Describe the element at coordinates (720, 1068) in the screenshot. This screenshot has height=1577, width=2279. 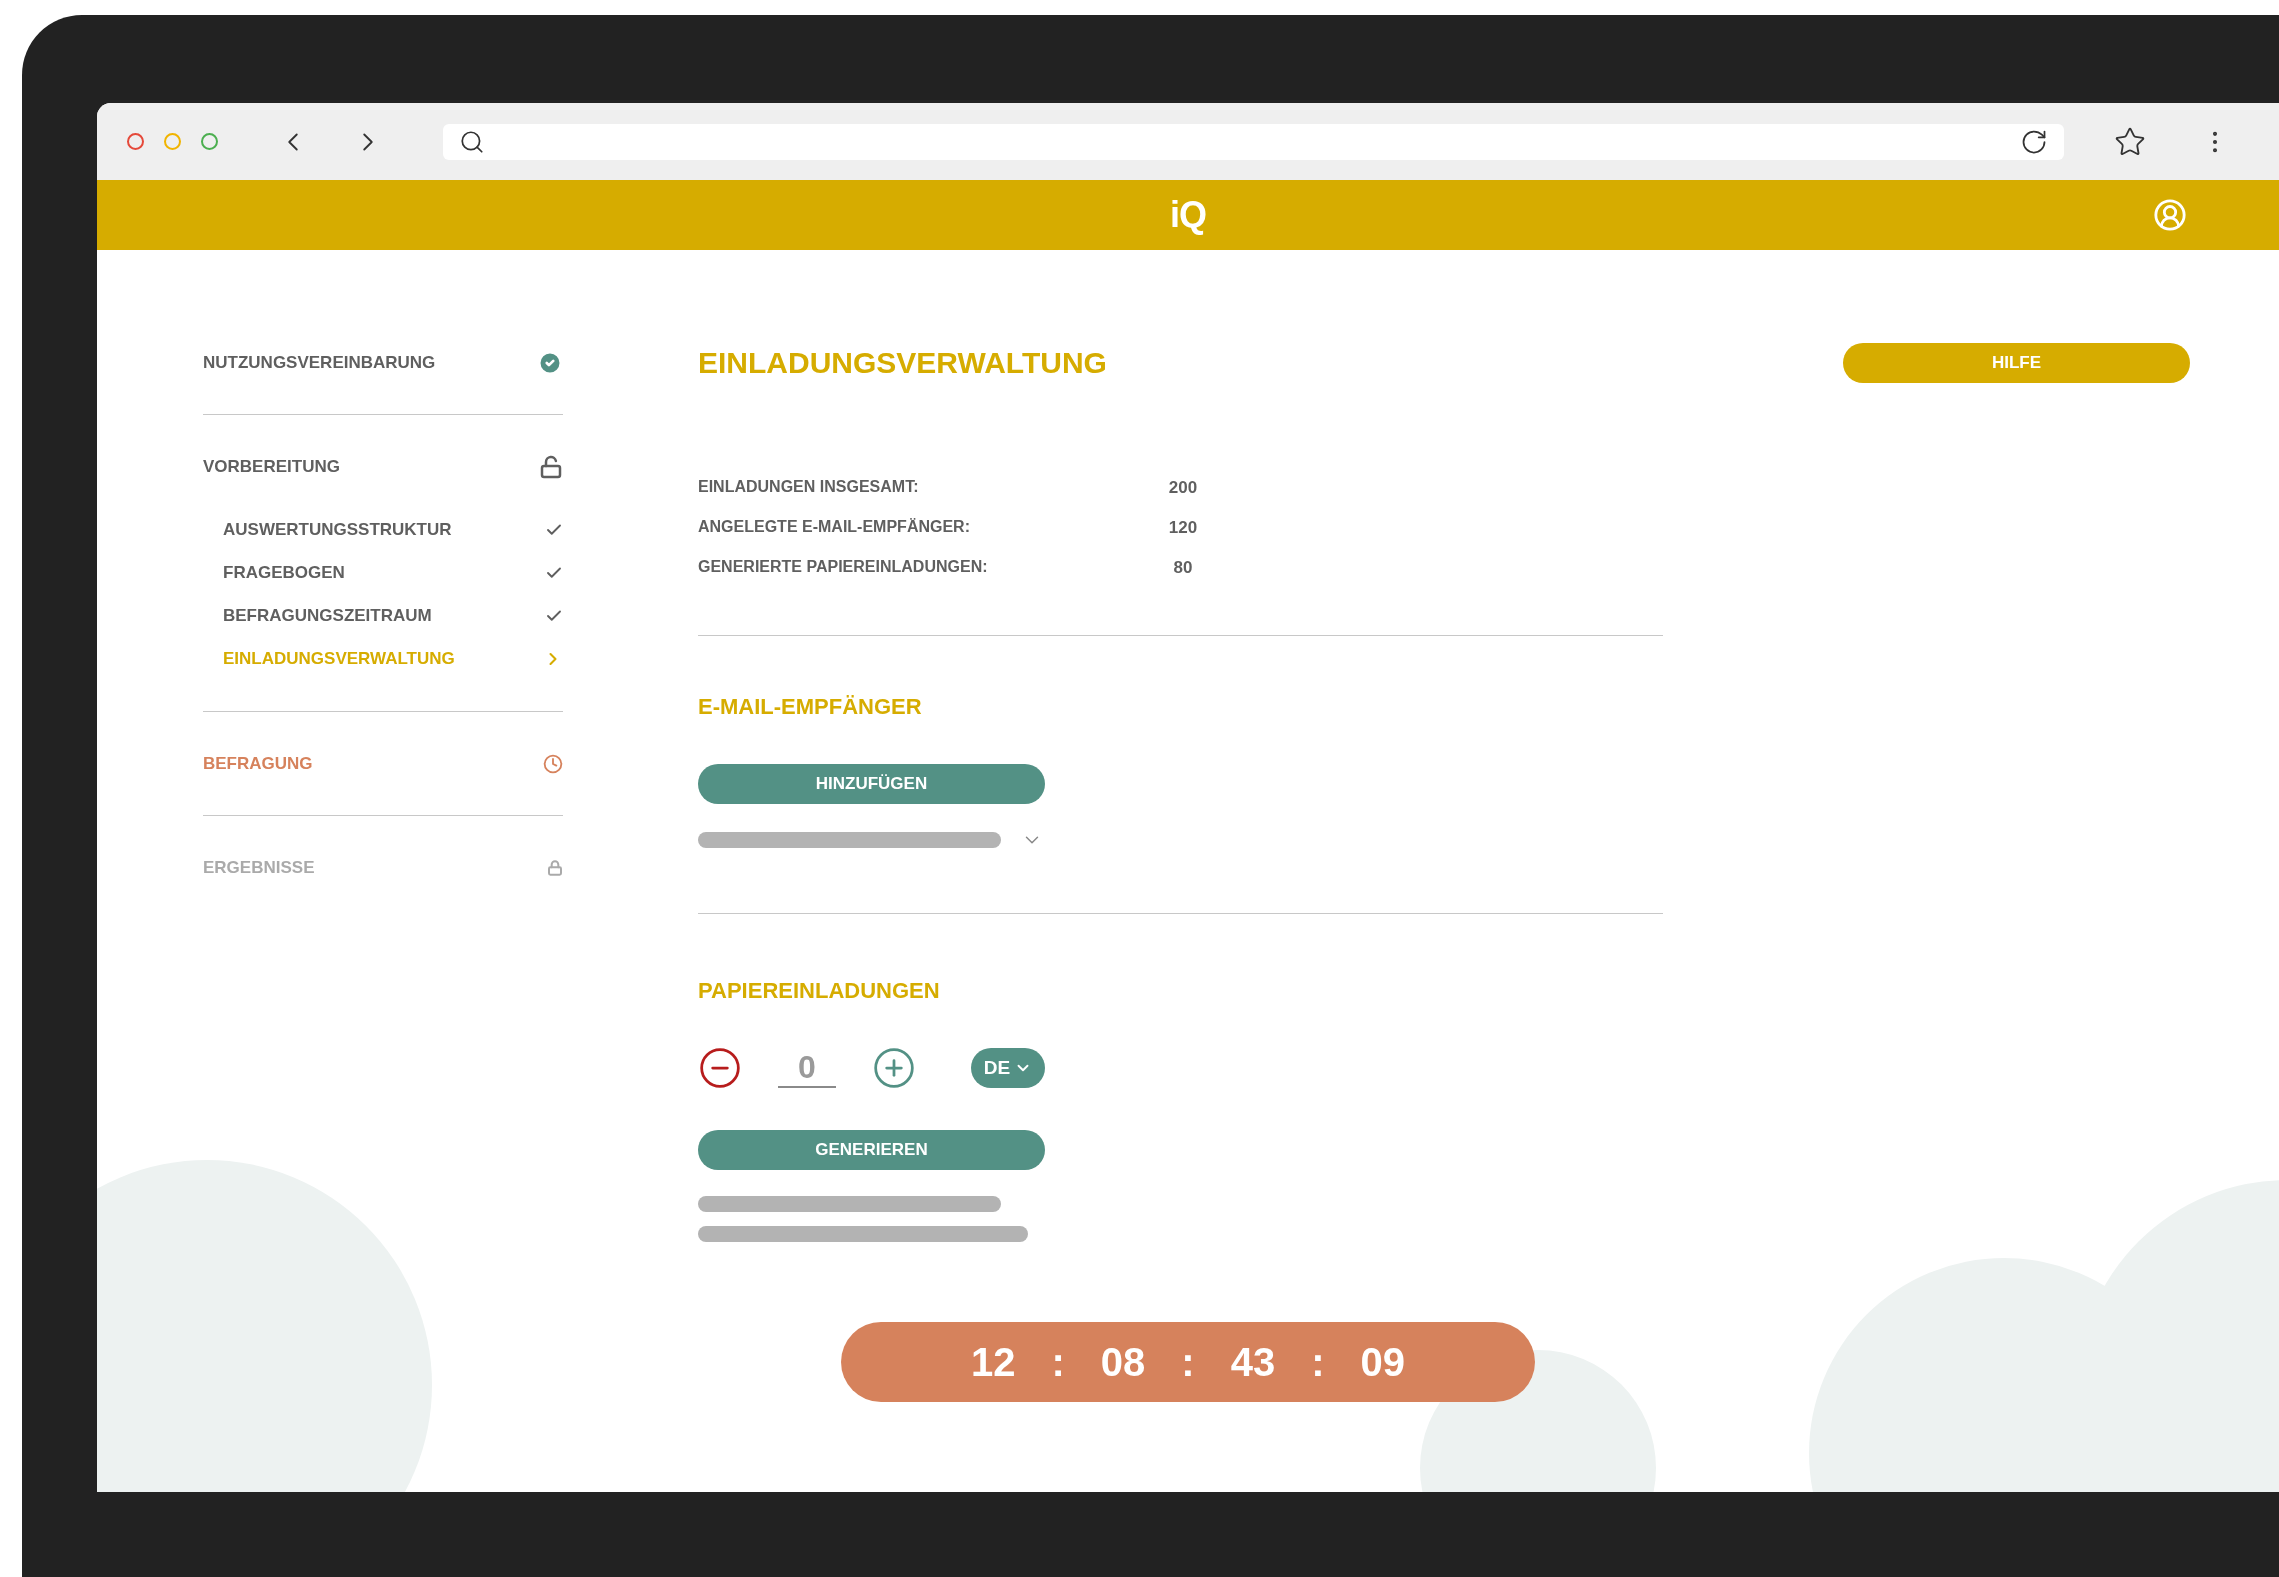
I see `minus-icon` at that location.